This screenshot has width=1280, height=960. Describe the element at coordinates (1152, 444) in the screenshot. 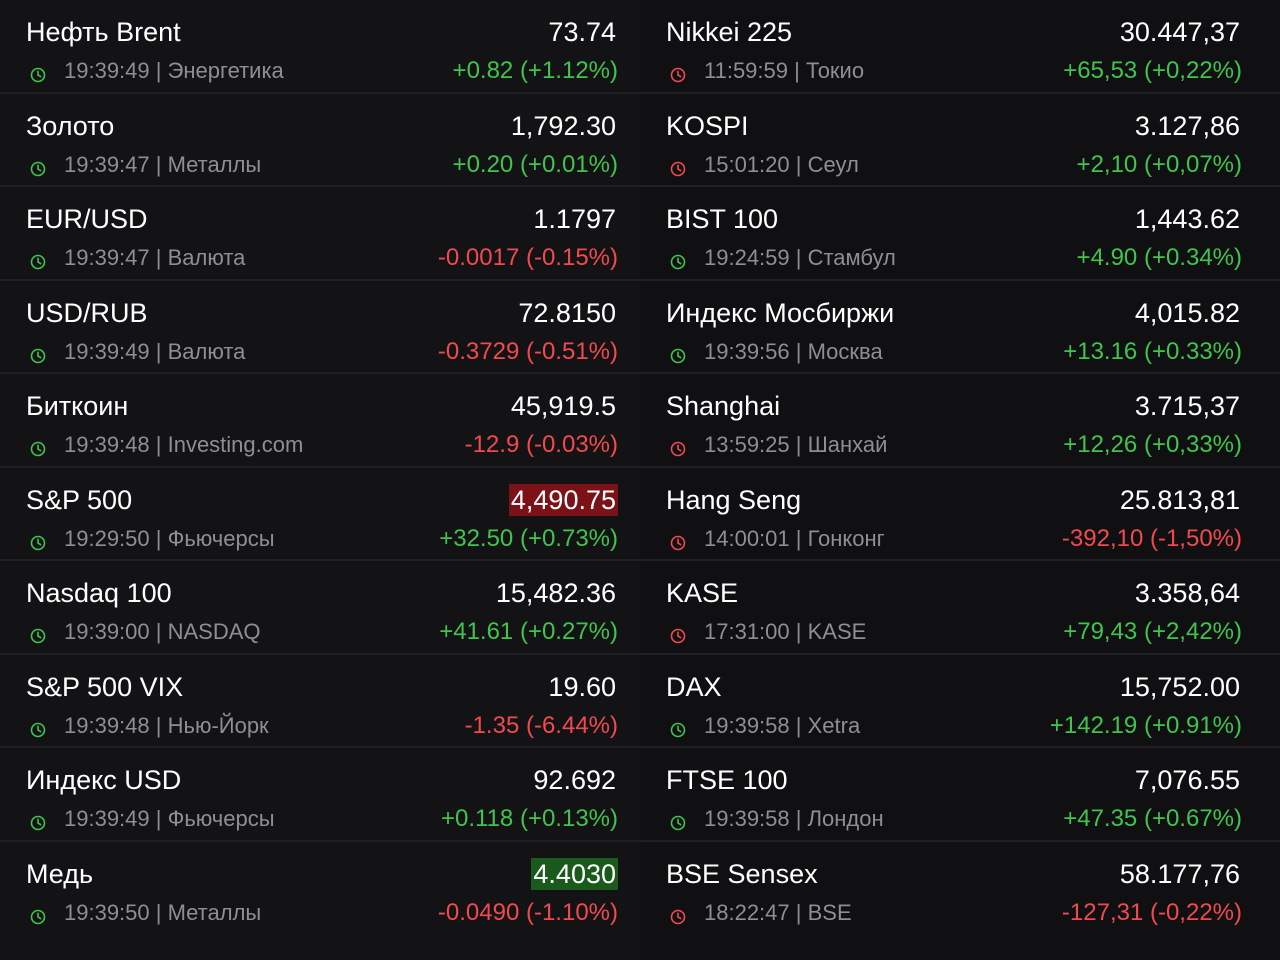

I see `price-change: +12,26 (+0,33%)` at that location.